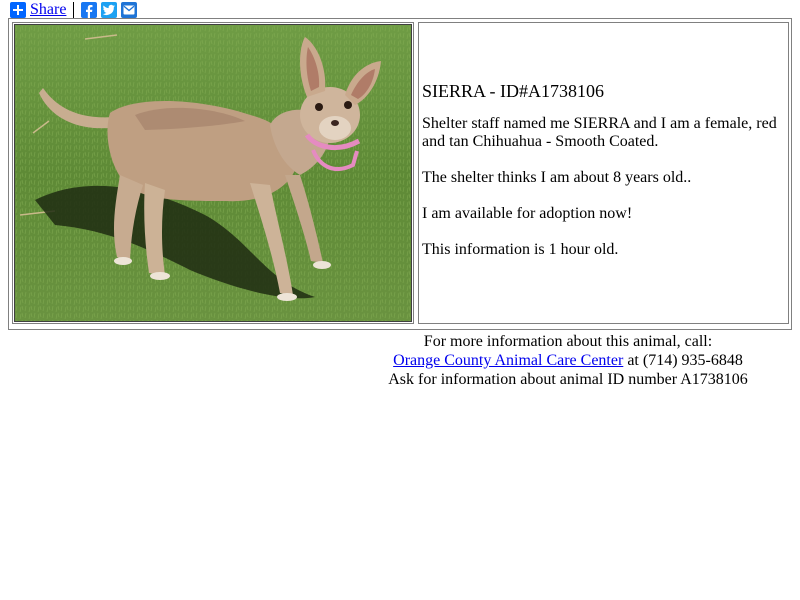  I want to click on email-icon, so click(129, 10).